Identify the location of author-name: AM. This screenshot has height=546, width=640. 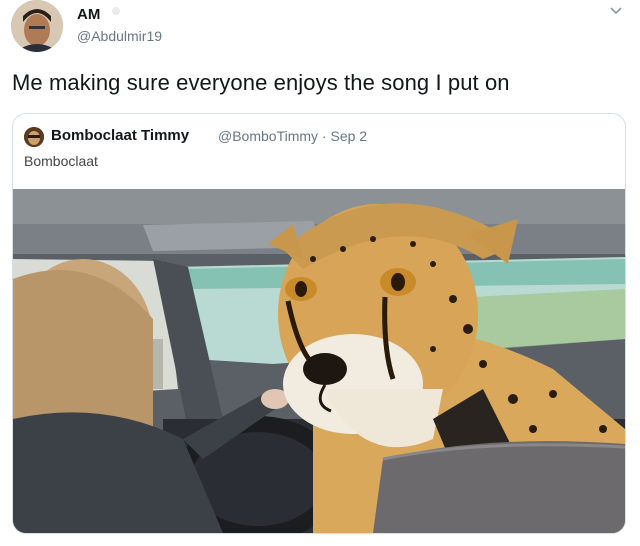
(88, 14).